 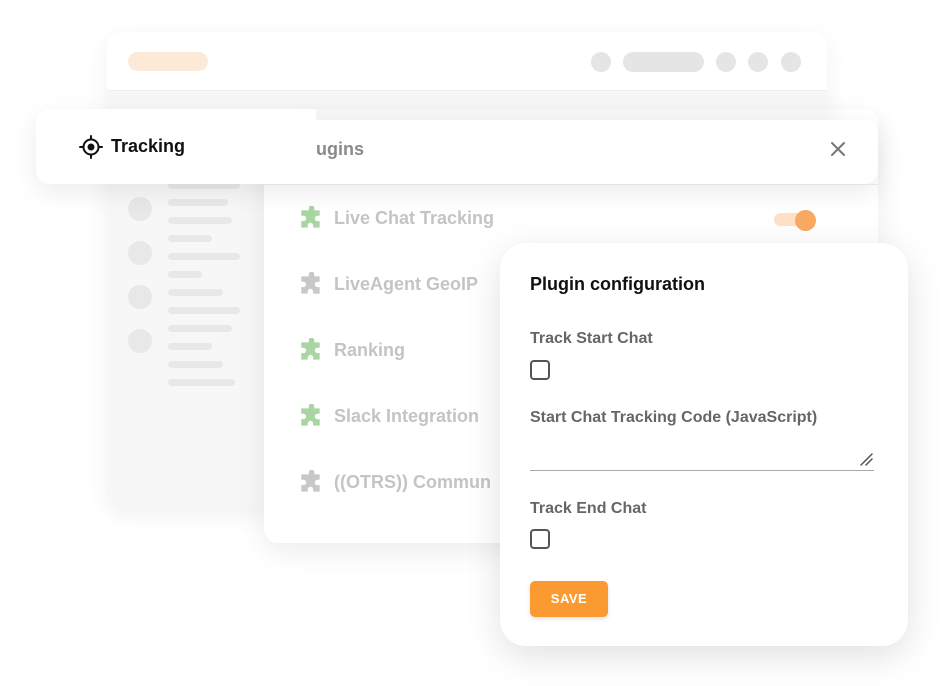 What do you see at coordinates (663, 62) in the screenshot?
I see `toolbar-pill` at bounding box center [663, 62].